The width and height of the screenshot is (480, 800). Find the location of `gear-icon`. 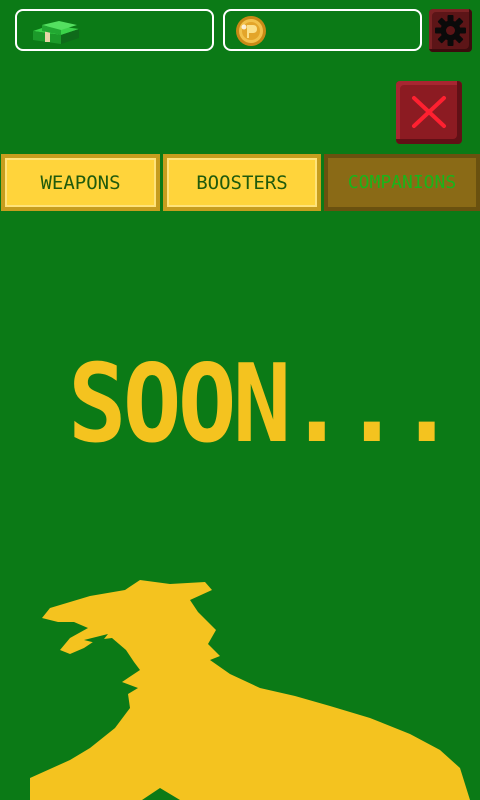

gear-icon is located at coordinates (450, 30).